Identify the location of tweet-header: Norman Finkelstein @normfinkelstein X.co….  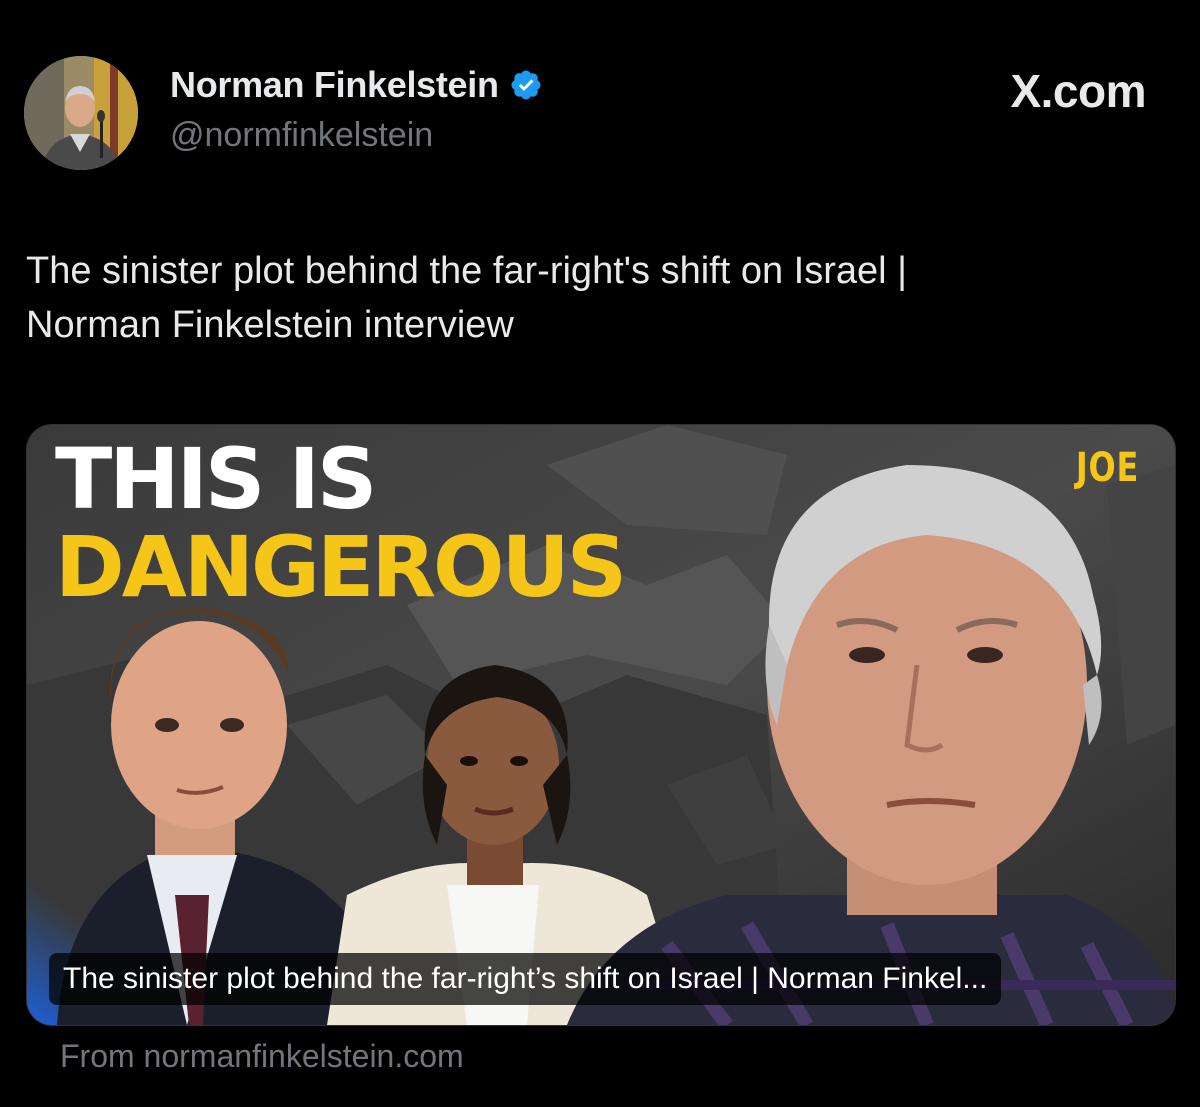
(600, 114).